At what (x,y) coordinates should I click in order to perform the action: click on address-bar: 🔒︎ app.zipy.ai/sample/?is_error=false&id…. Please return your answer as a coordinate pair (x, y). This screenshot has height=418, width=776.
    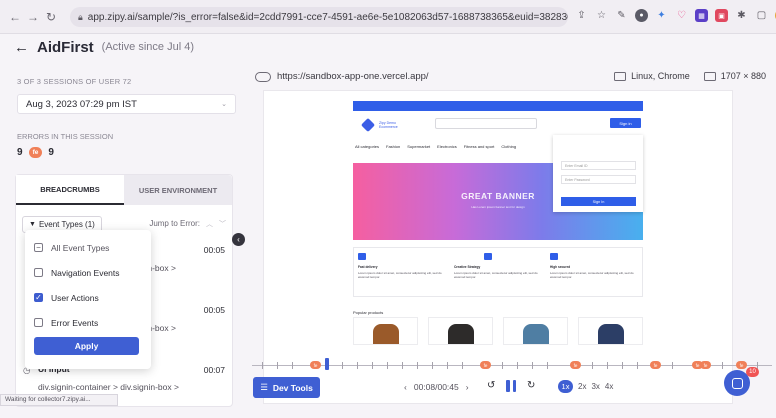
    Looking at the image, I should click on (319, 17).